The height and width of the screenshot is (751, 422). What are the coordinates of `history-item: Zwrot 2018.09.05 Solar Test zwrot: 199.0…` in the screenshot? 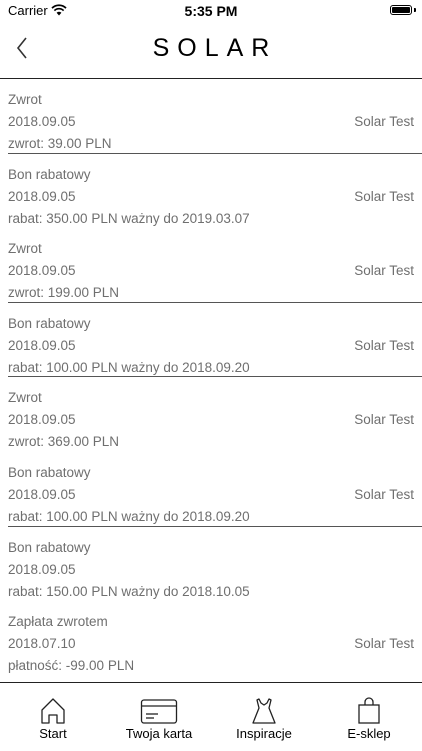 It's located at (211, 265).